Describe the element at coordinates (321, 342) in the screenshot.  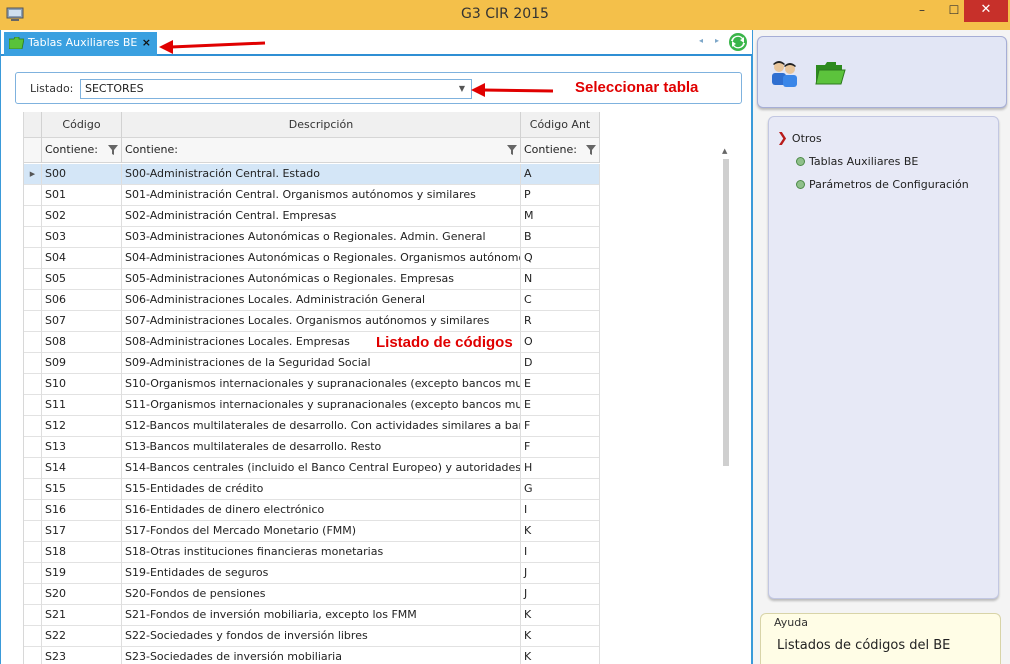
I see `cell-descripcion: S08-Administraciones Locales. Empresas` at that location.